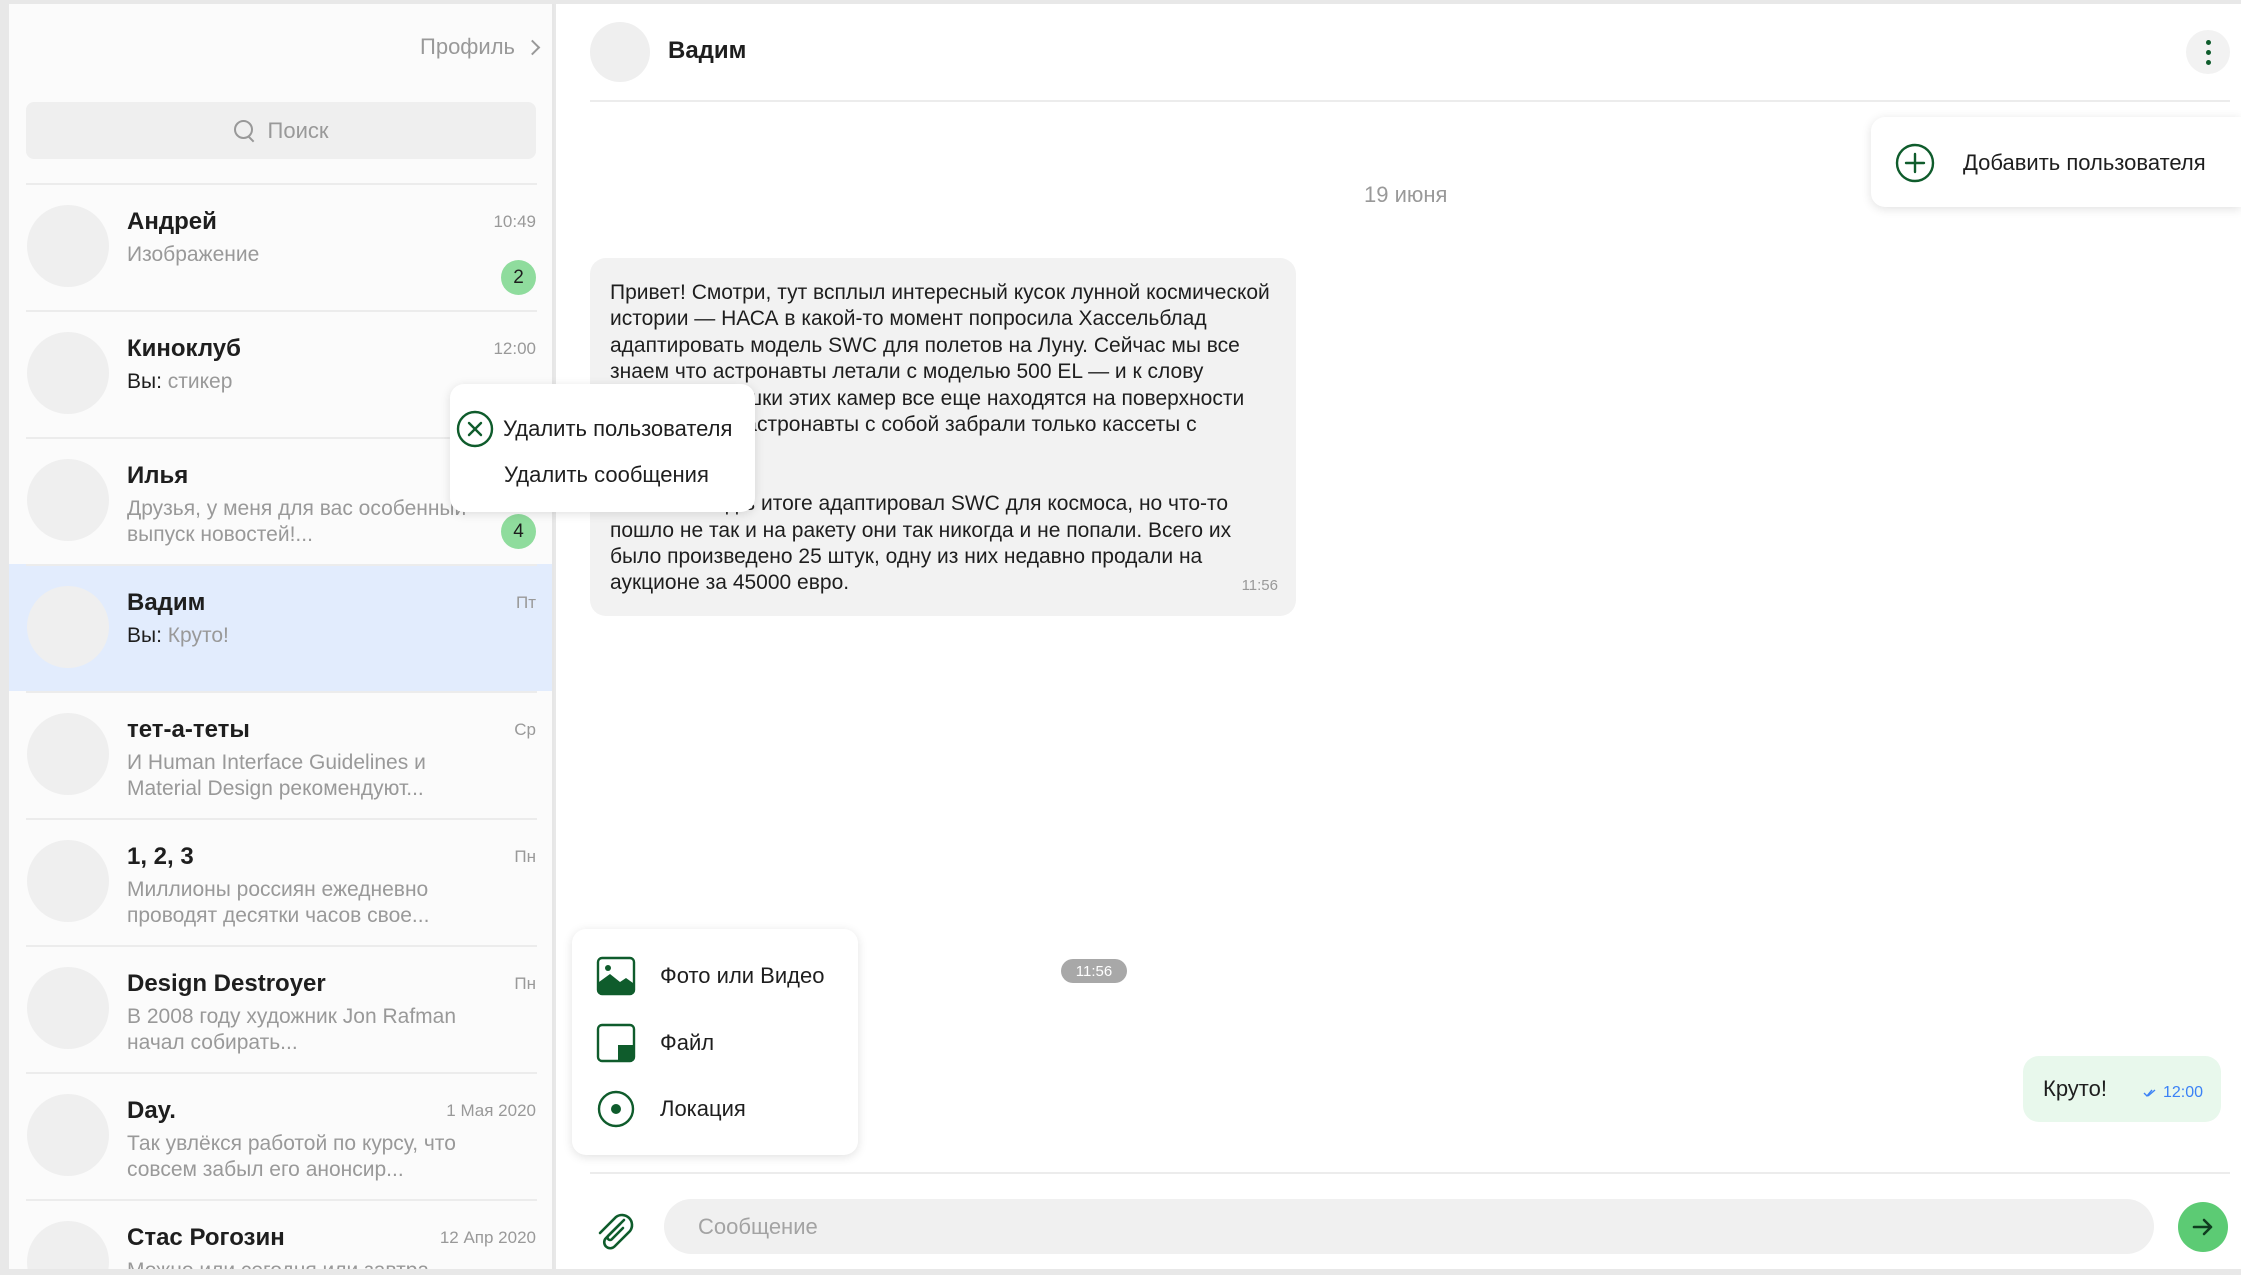 The width and height of the screenshot is (2241, 1275). I want to click on chat-context-menu: Удалить пользователя Удалить сообщения, so click(602, 448).